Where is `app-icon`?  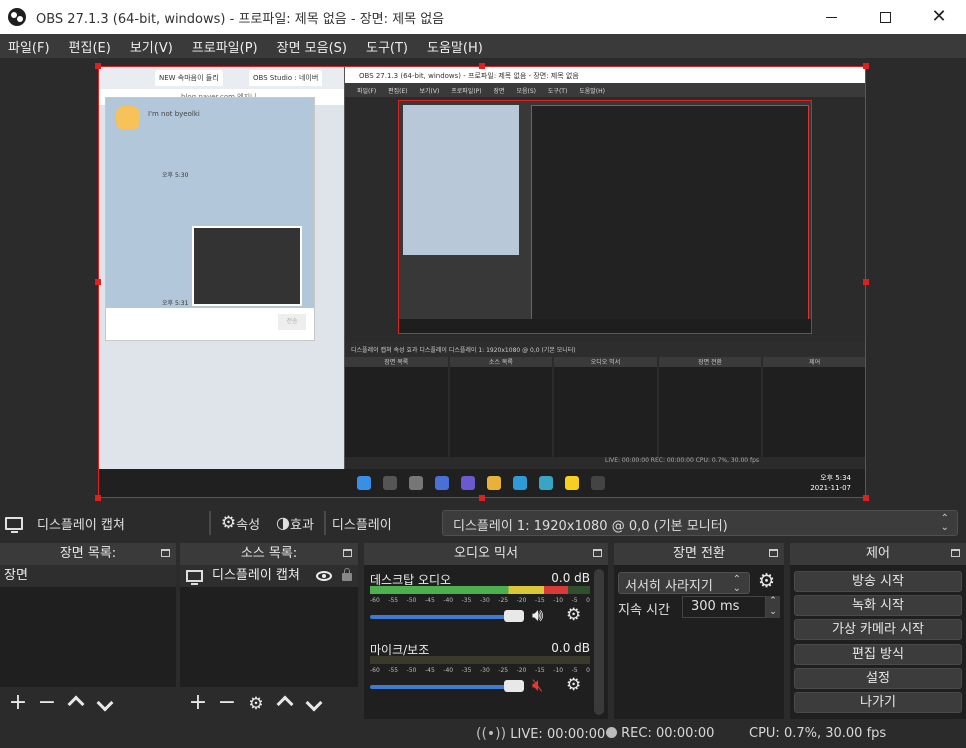
app-icon is located at coordinates (546, 483).